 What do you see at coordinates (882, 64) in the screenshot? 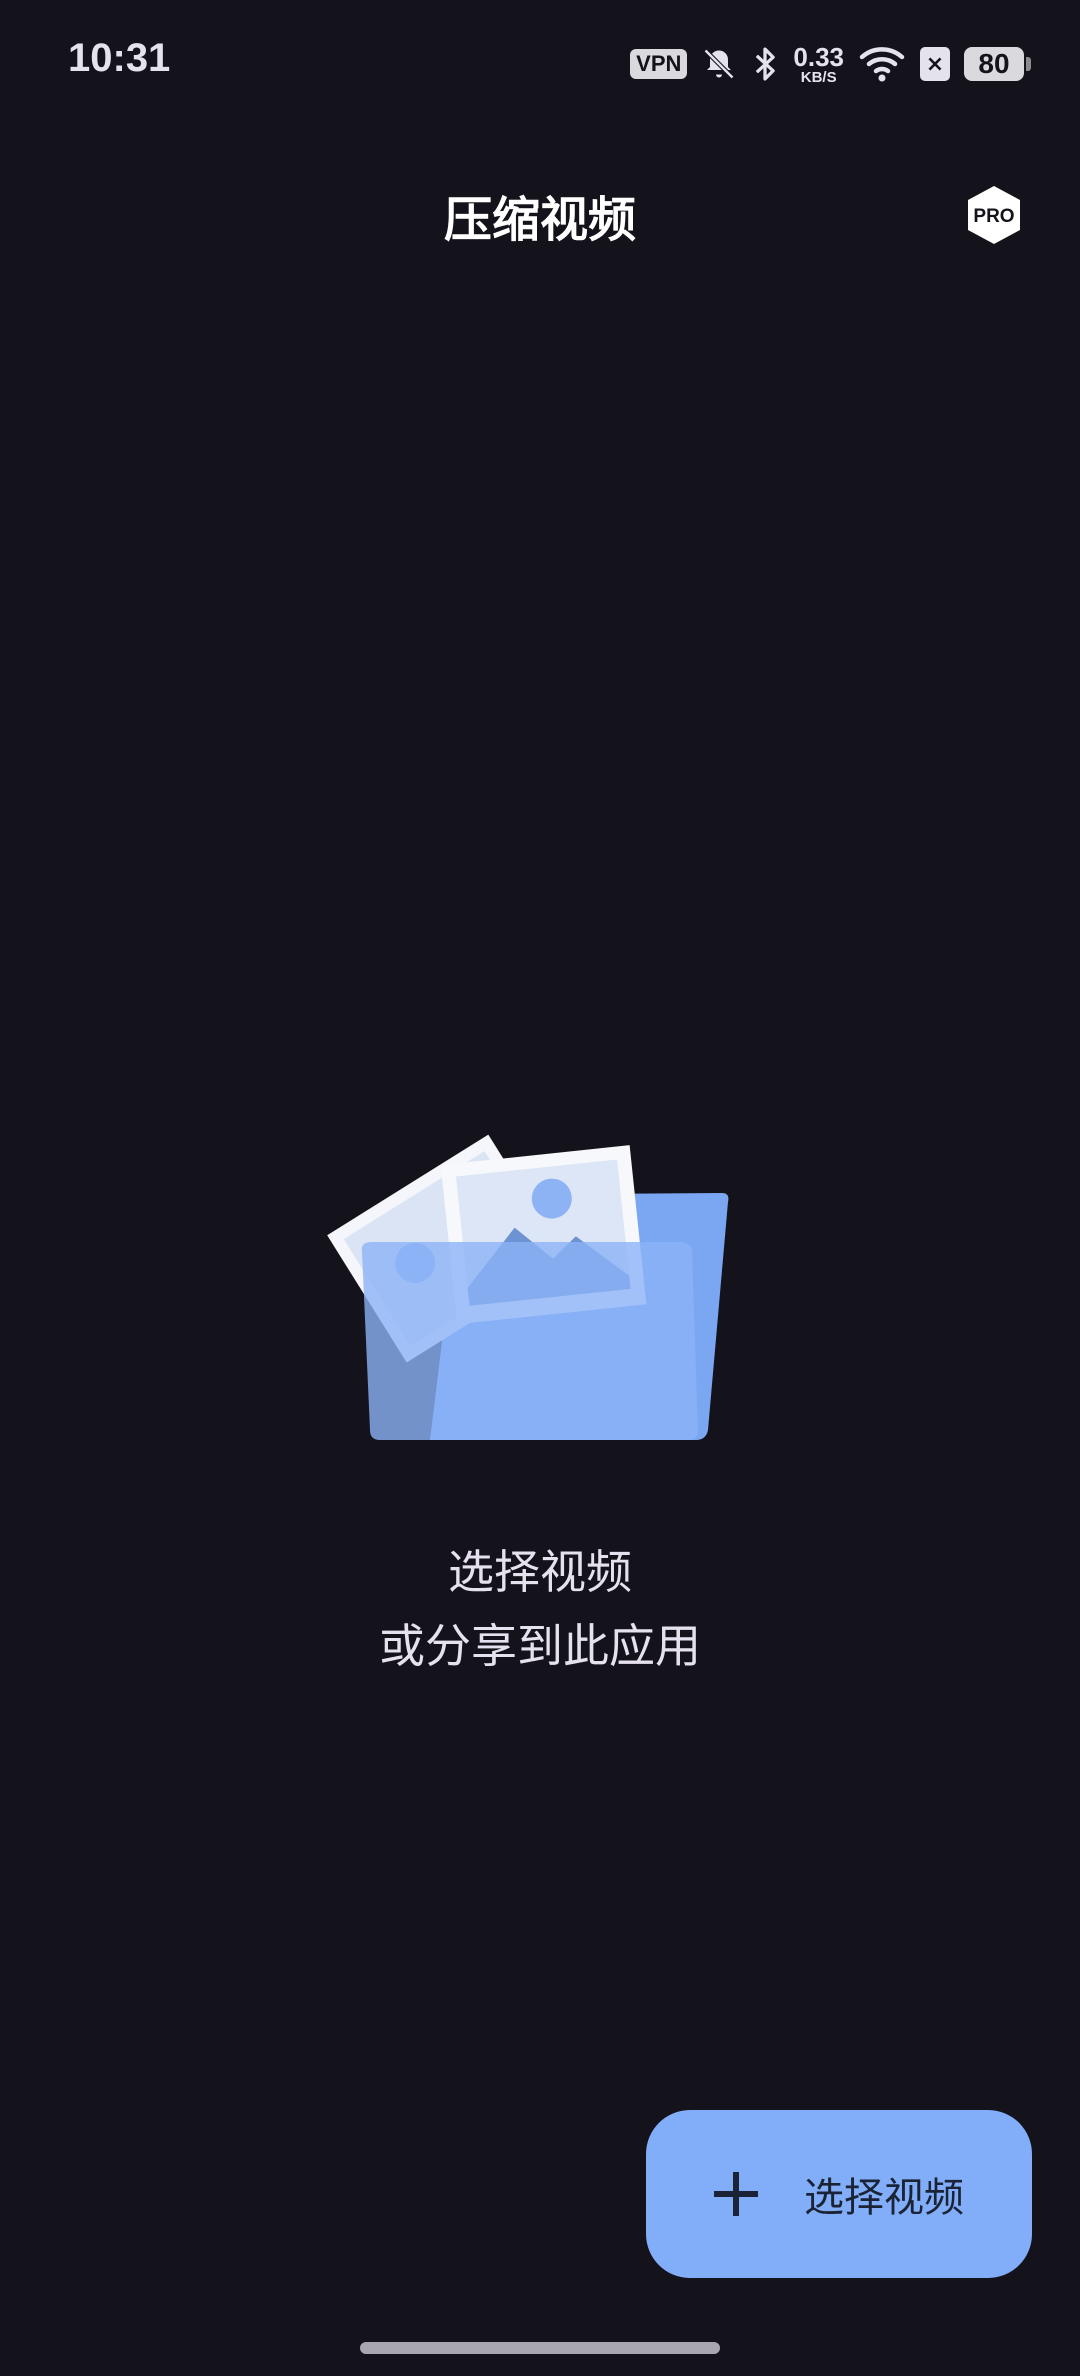
I see `wifi-icon` at bounding box center [882, 64].